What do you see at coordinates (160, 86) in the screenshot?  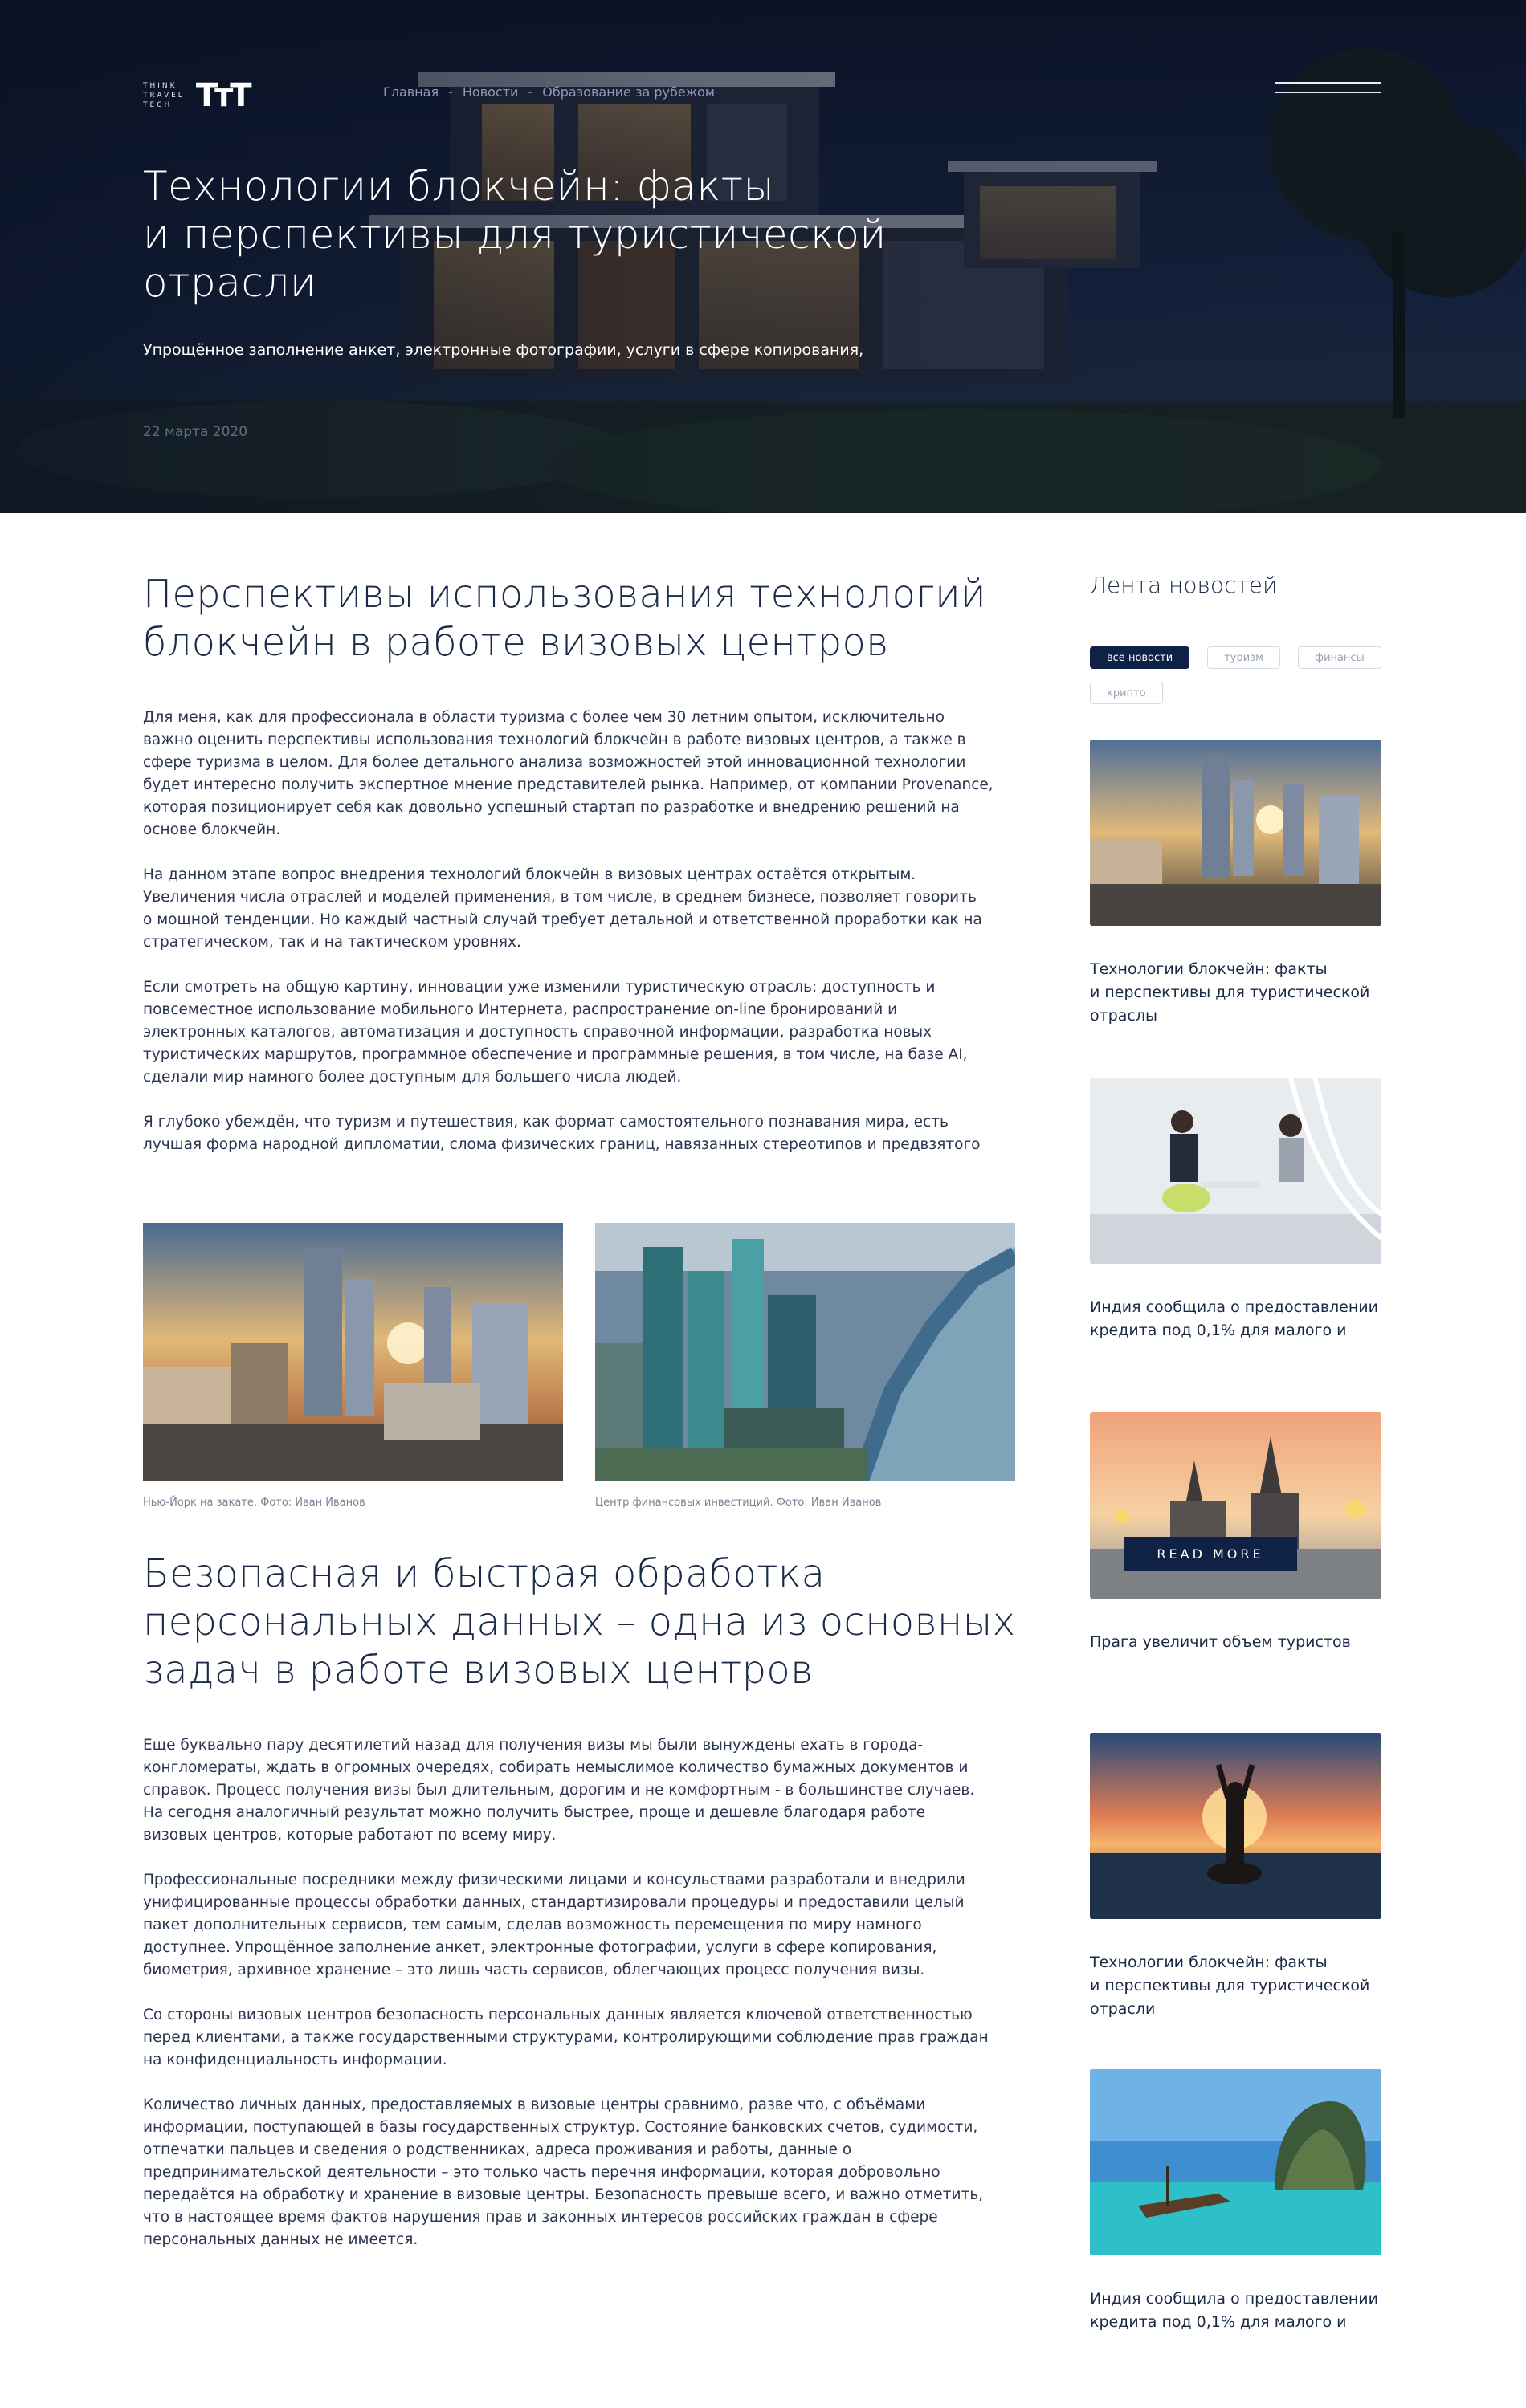 I see `logo-word: THINK` at bounding box center [160, 86].